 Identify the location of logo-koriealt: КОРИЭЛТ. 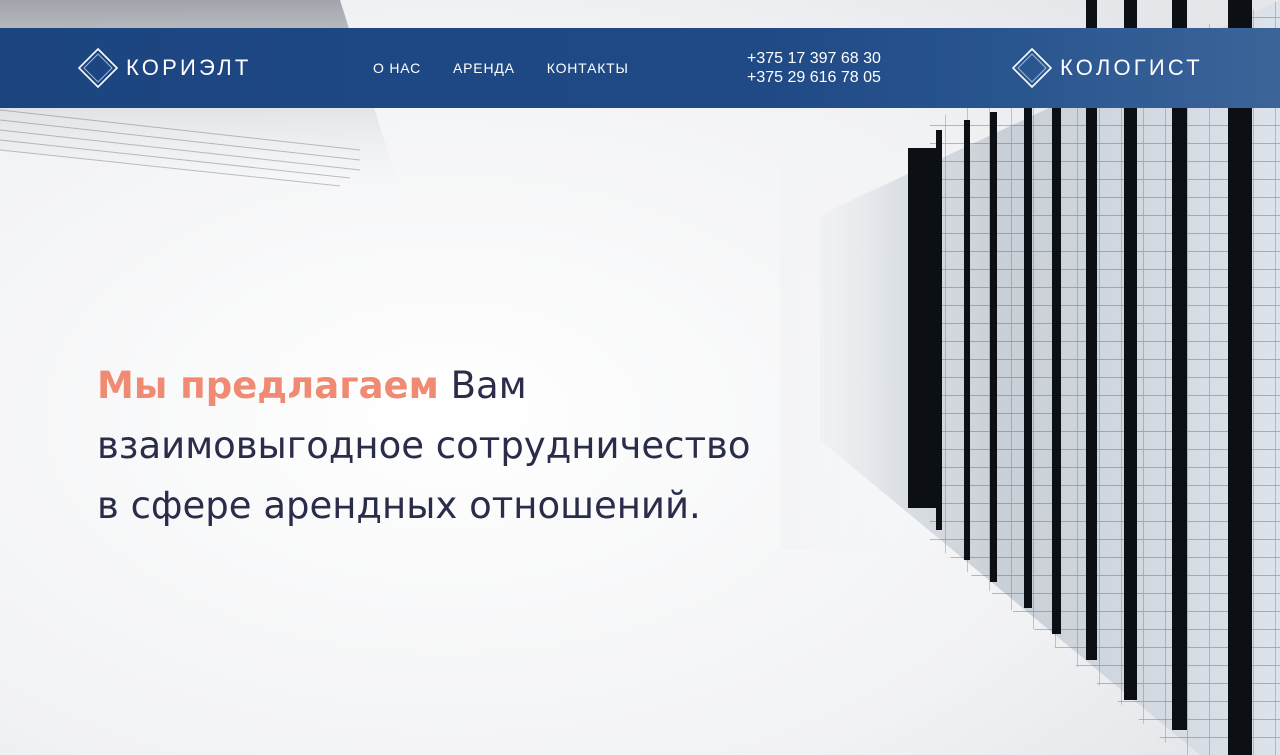
(164, 68).